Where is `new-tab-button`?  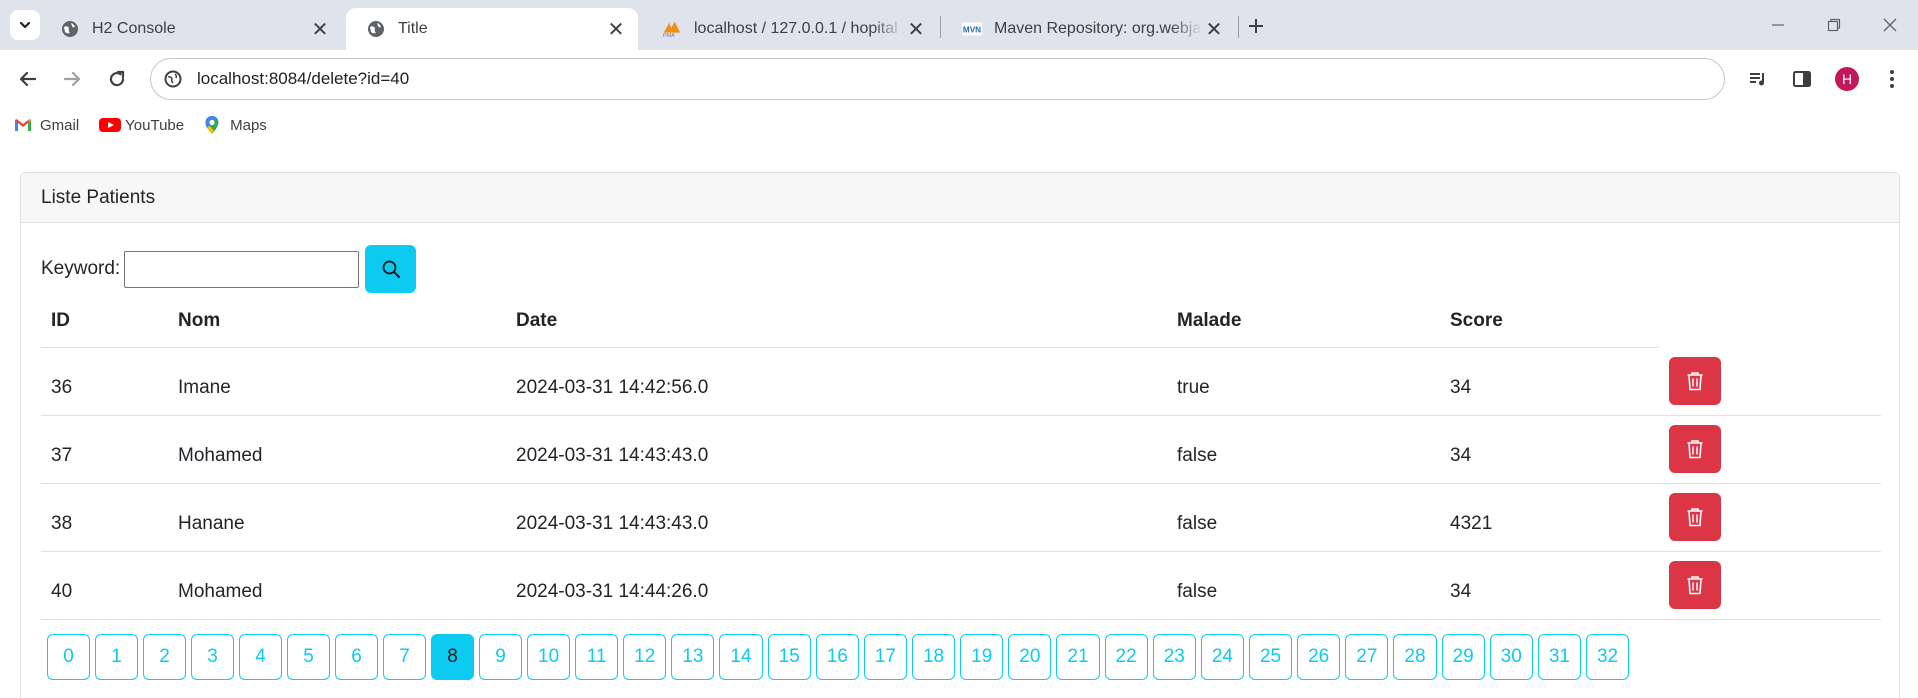 new-tab-button is located at coordinates (1256, 26).